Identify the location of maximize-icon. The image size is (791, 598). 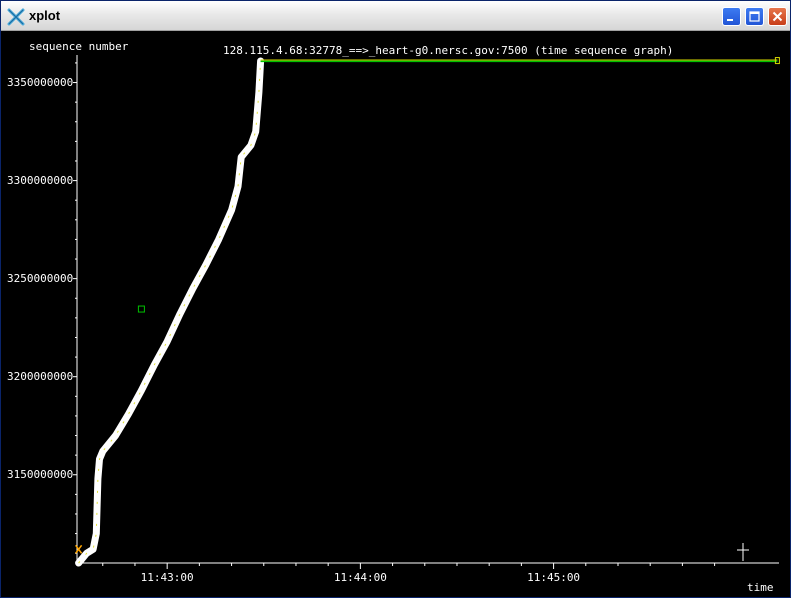
(754, 16).